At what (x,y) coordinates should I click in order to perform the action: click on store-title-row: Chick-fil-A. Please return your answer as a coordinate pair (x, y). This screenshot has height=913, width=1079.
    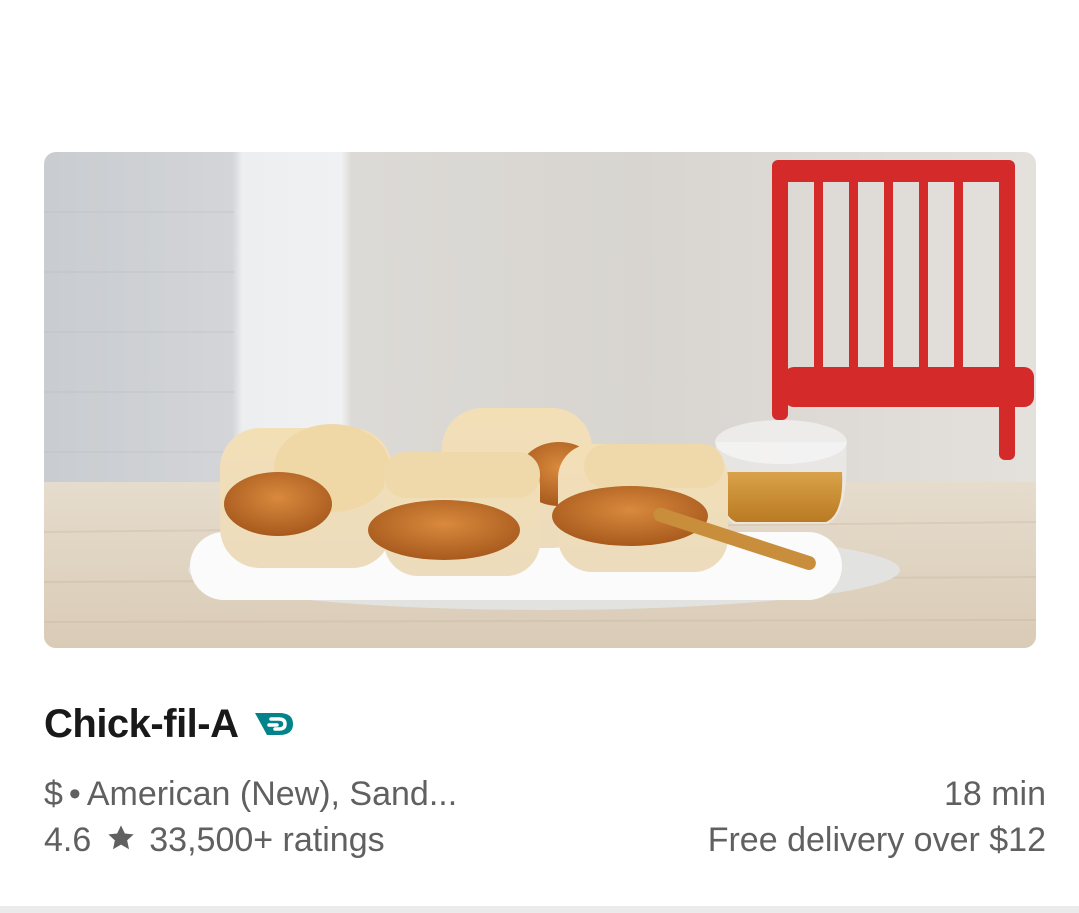
    Looking at the image, I should click on (171, 724).